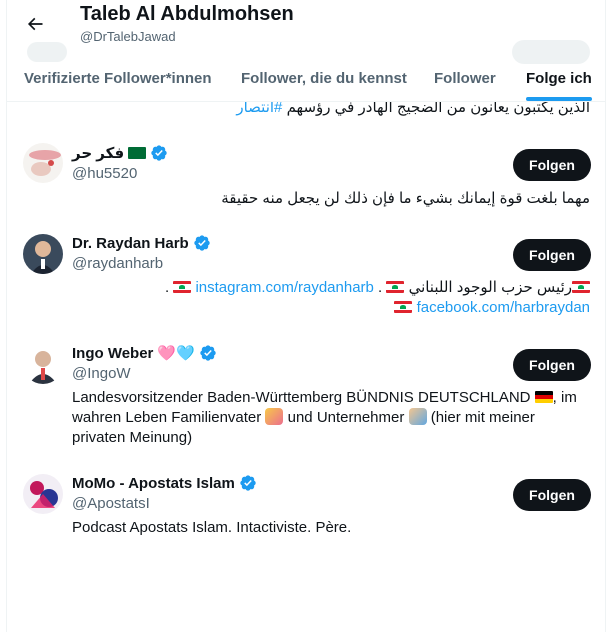  I want to click on user-handle: @ApostatsI, so click(111, 503).